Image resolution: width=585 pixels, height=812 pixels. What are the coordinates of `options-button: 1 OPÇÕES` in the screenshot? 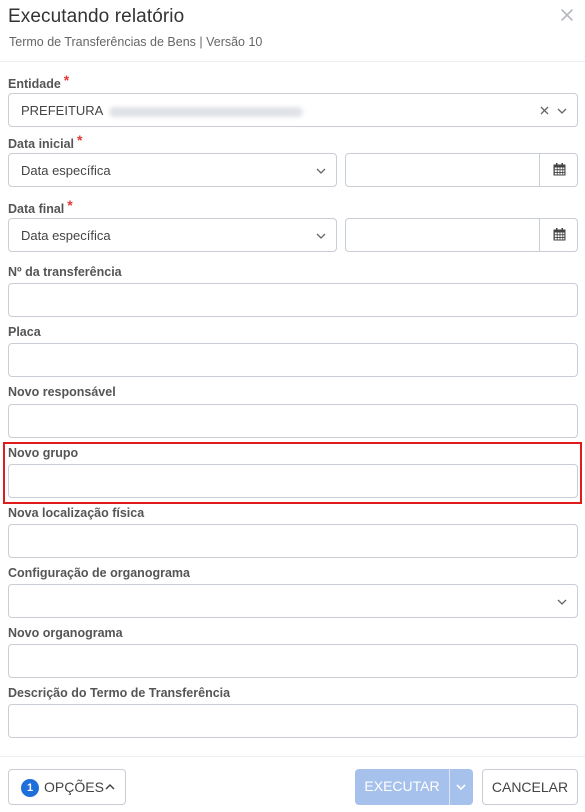 It's located at (67, 787).